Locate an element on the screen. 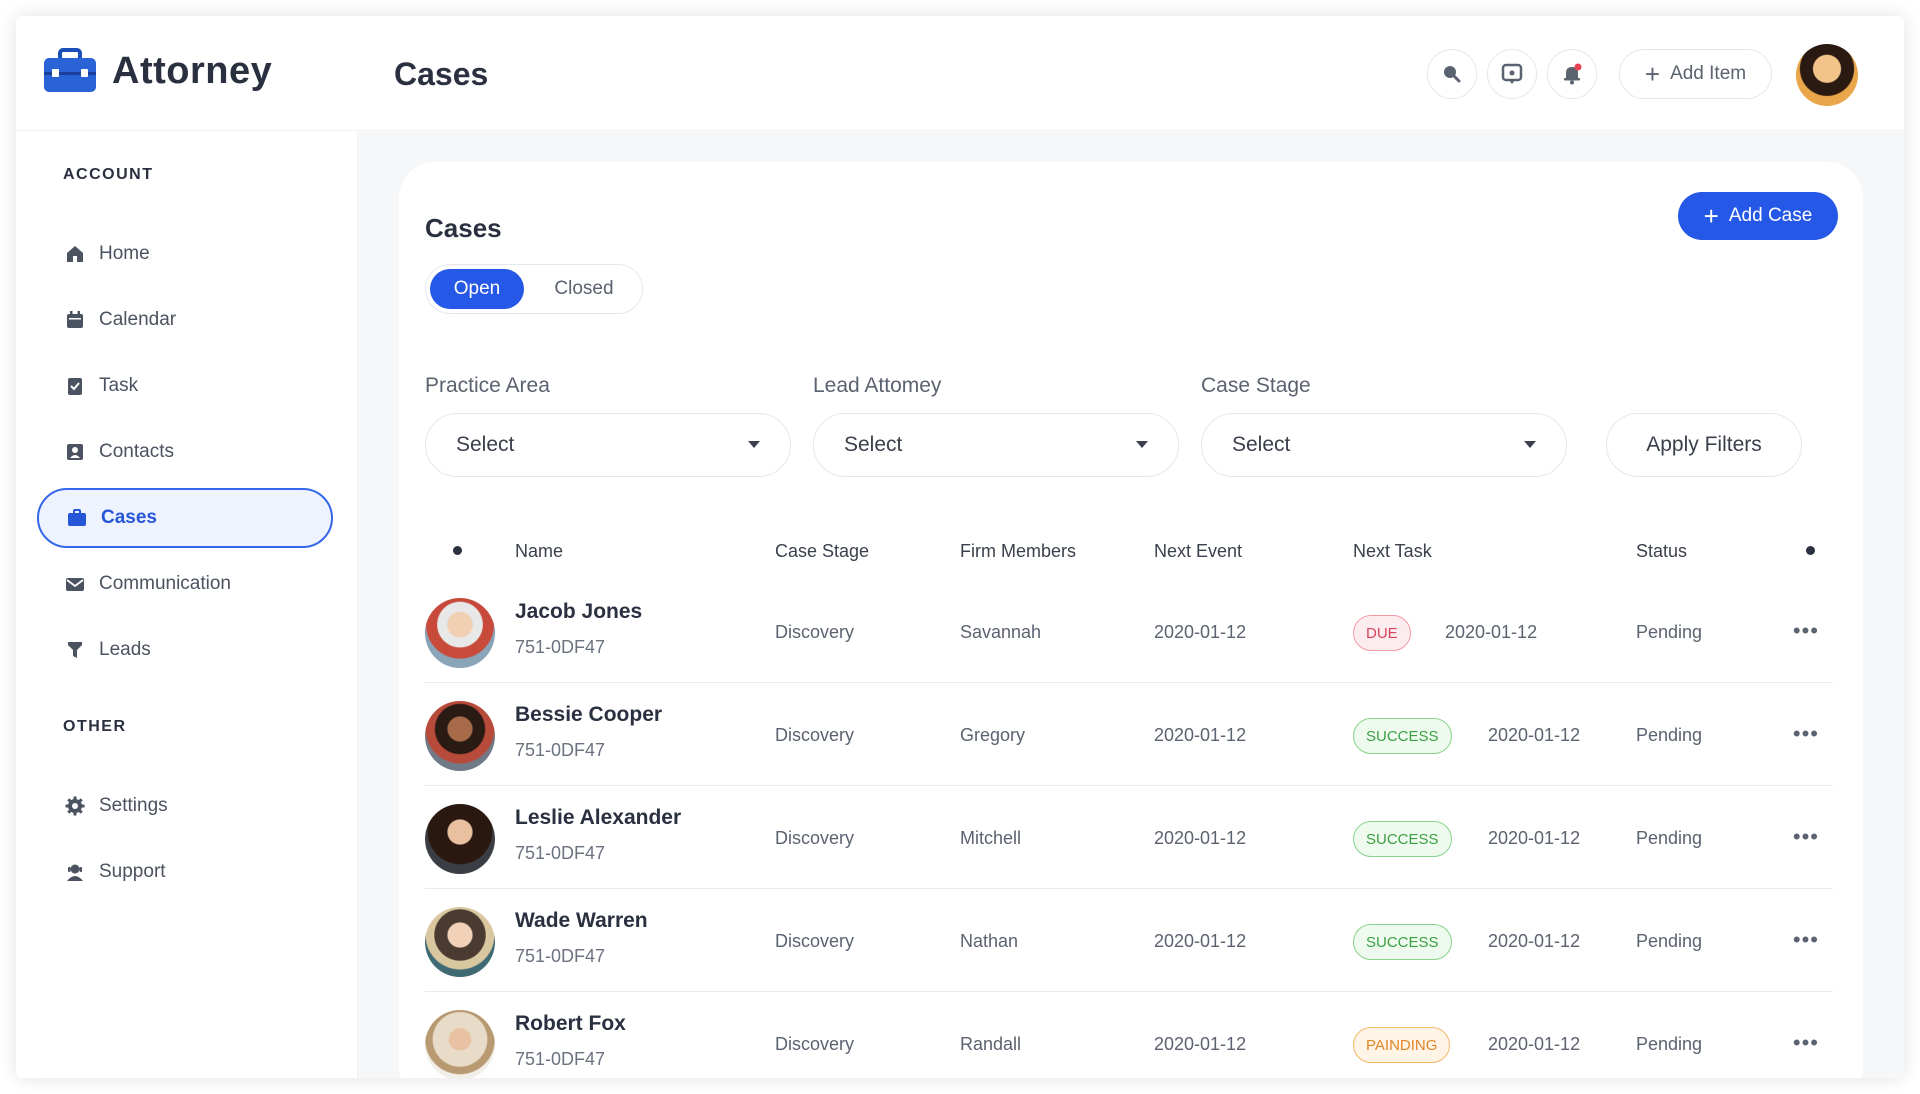 This screenshot has width=1920, height=1094. search-icon is located at coordinates (1452, 74).